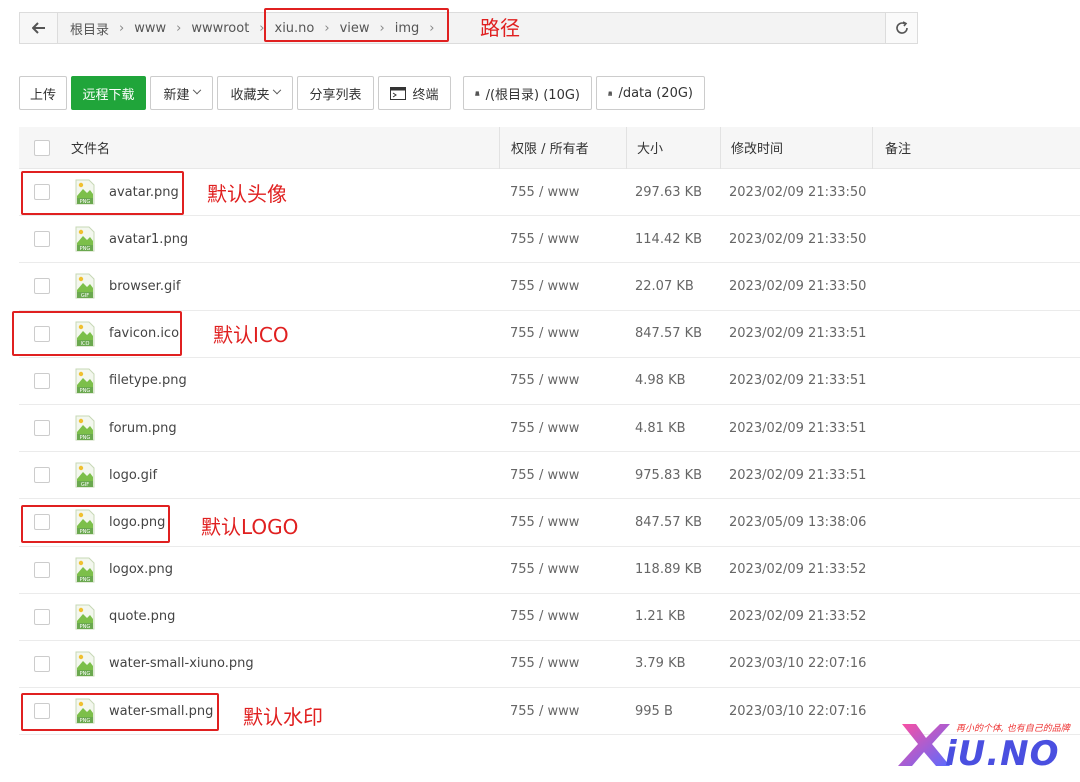 This screenshot has width=1080, height=782. I want to click on crumb-www: www, so click(150, 28).